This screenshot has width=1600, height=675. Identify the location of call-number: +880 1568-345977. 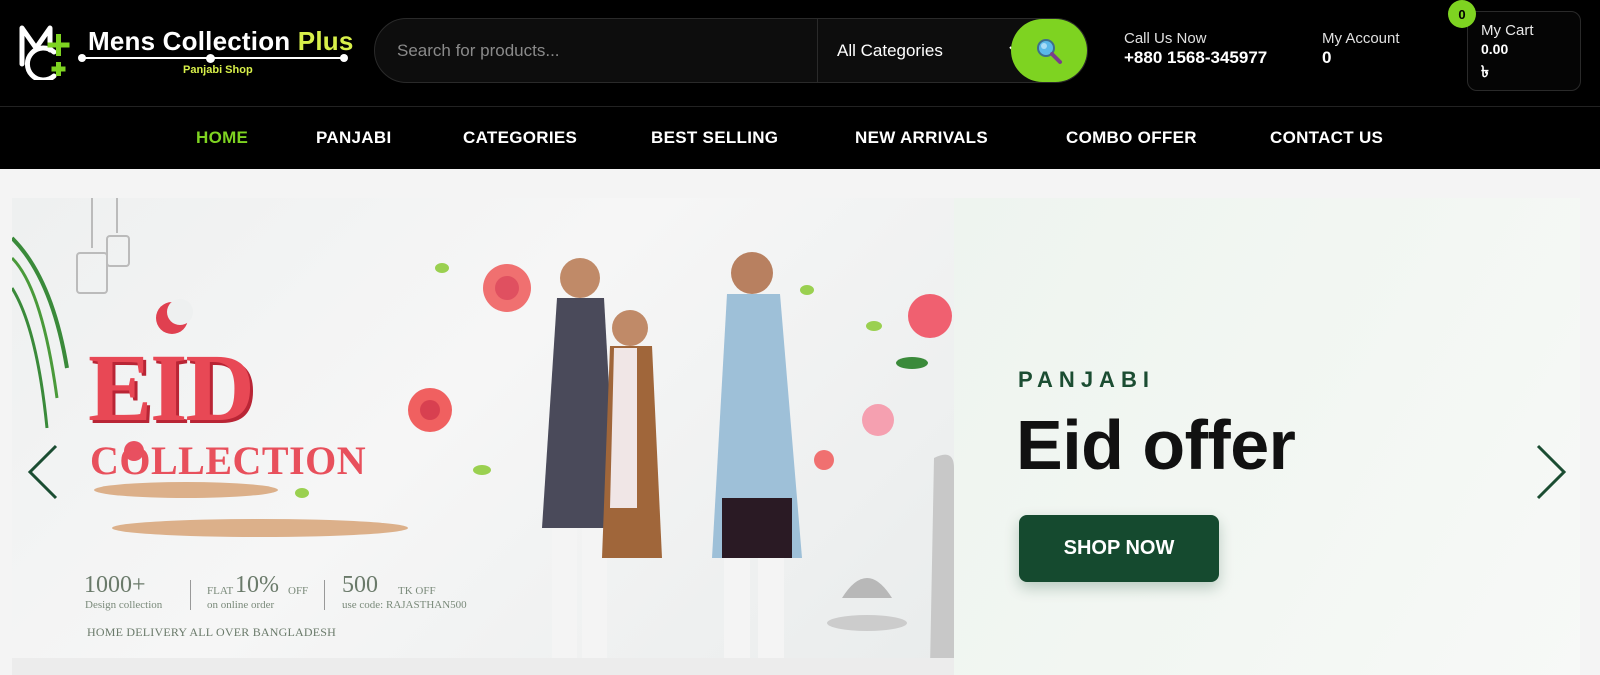
(1196, 57).